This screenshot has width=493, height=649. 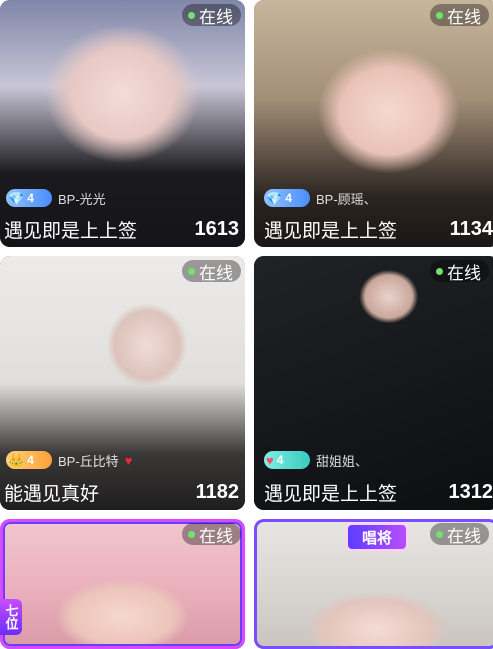 I want to click on card-footer: 遇见即是上上签 1613, so click(x=121, y=229).